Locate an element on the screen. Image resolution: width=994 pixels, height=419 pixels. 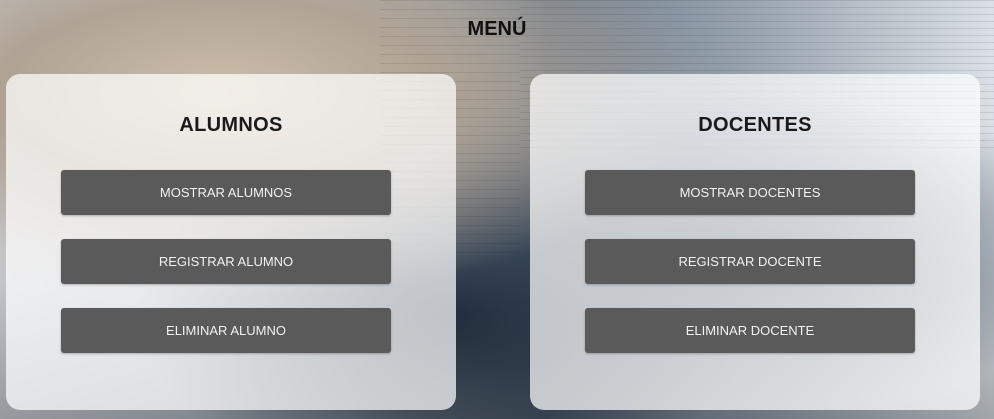
registrar-docente-button: REGISTRAR DOCENTE is located at coordinates (750, 261).